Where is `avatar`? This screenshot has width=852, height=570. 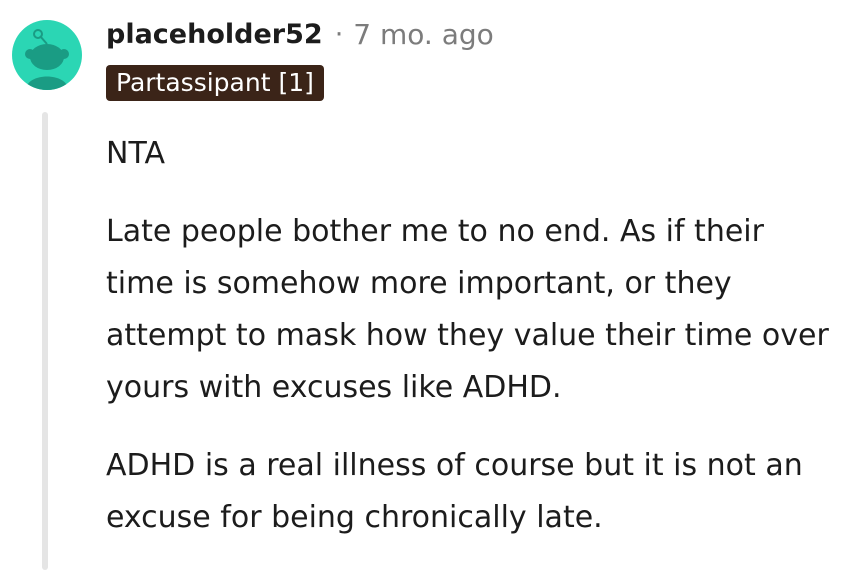 avatar is located at coordinates (47, 55).